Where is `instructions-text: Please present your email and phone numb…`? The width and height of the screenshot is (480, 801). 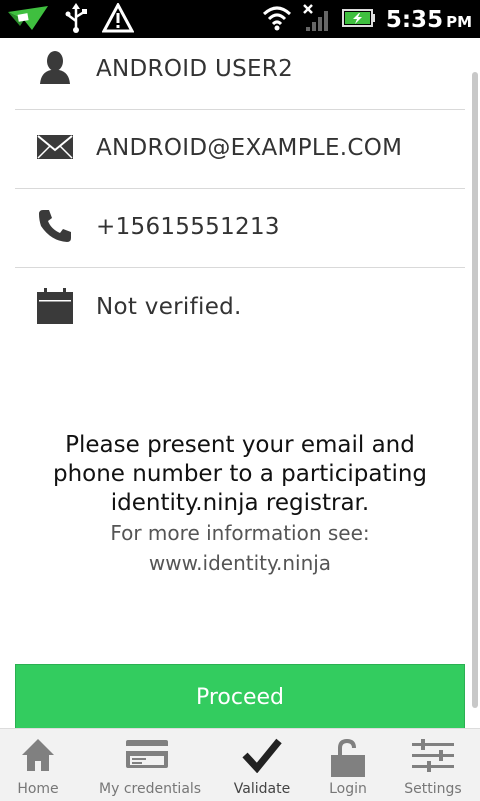
instructions-text: Please present your email and phone numb… is located at coordinates (240, 474).